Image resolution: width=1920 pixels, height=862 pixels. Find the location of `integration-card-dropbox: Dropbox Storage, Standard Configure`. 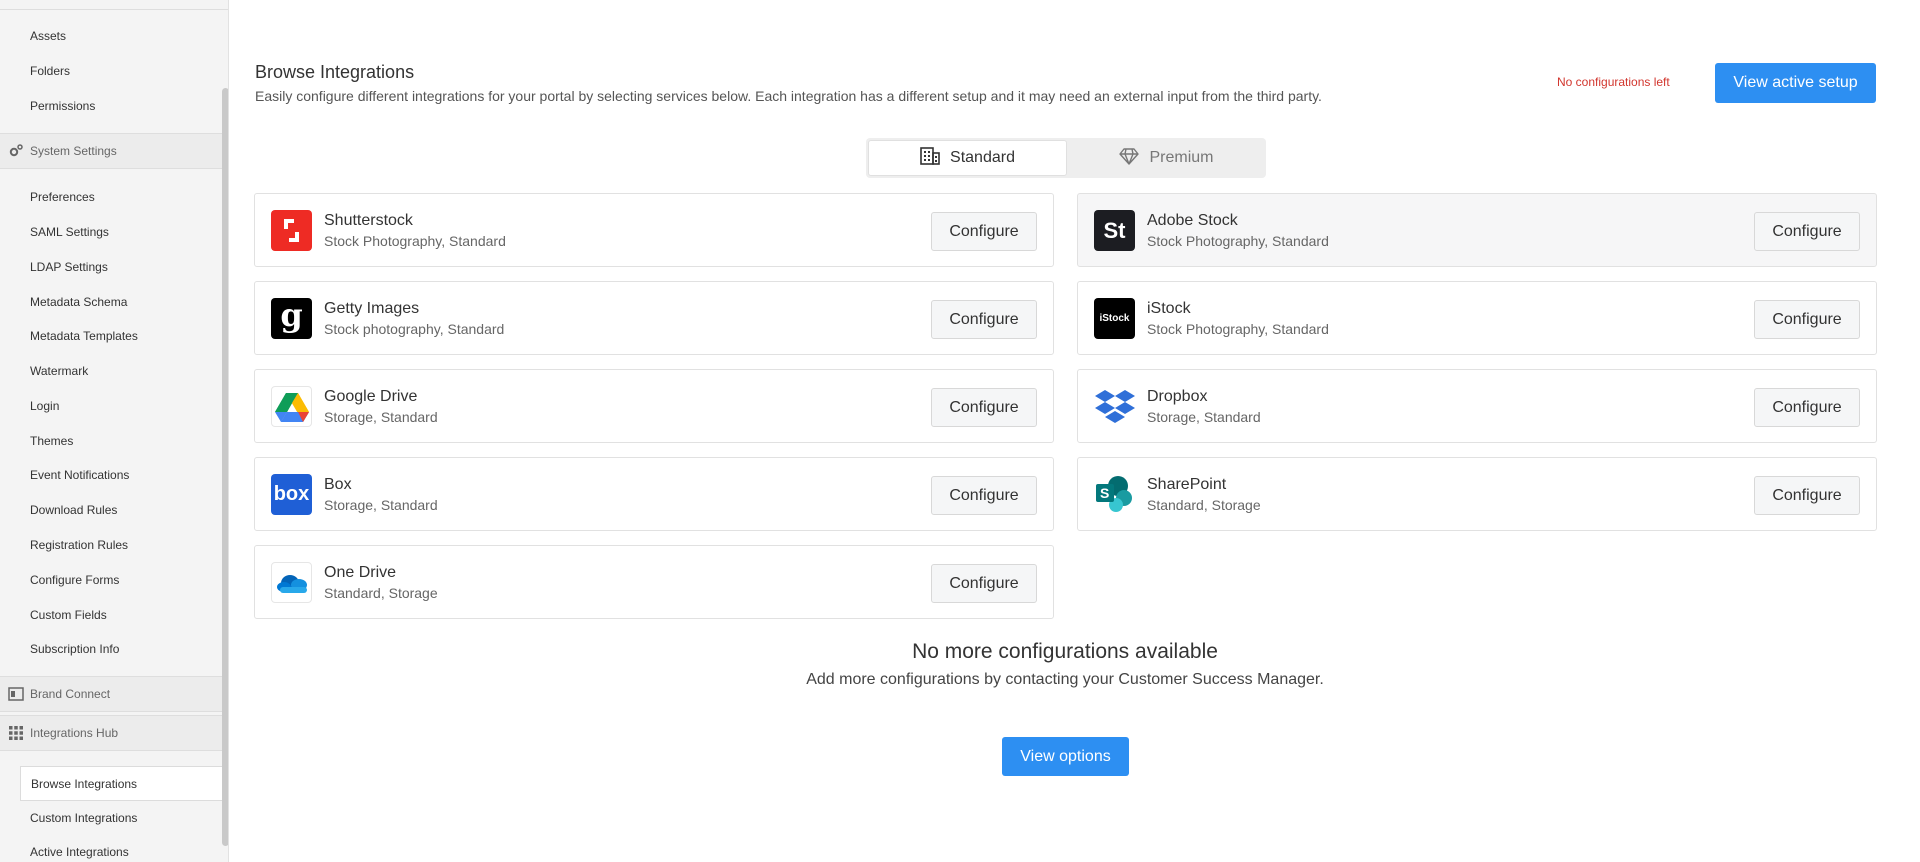

integration-card-dropbox: Dropbox Storage, Standard Configure is located at coordinates (1477, 406).